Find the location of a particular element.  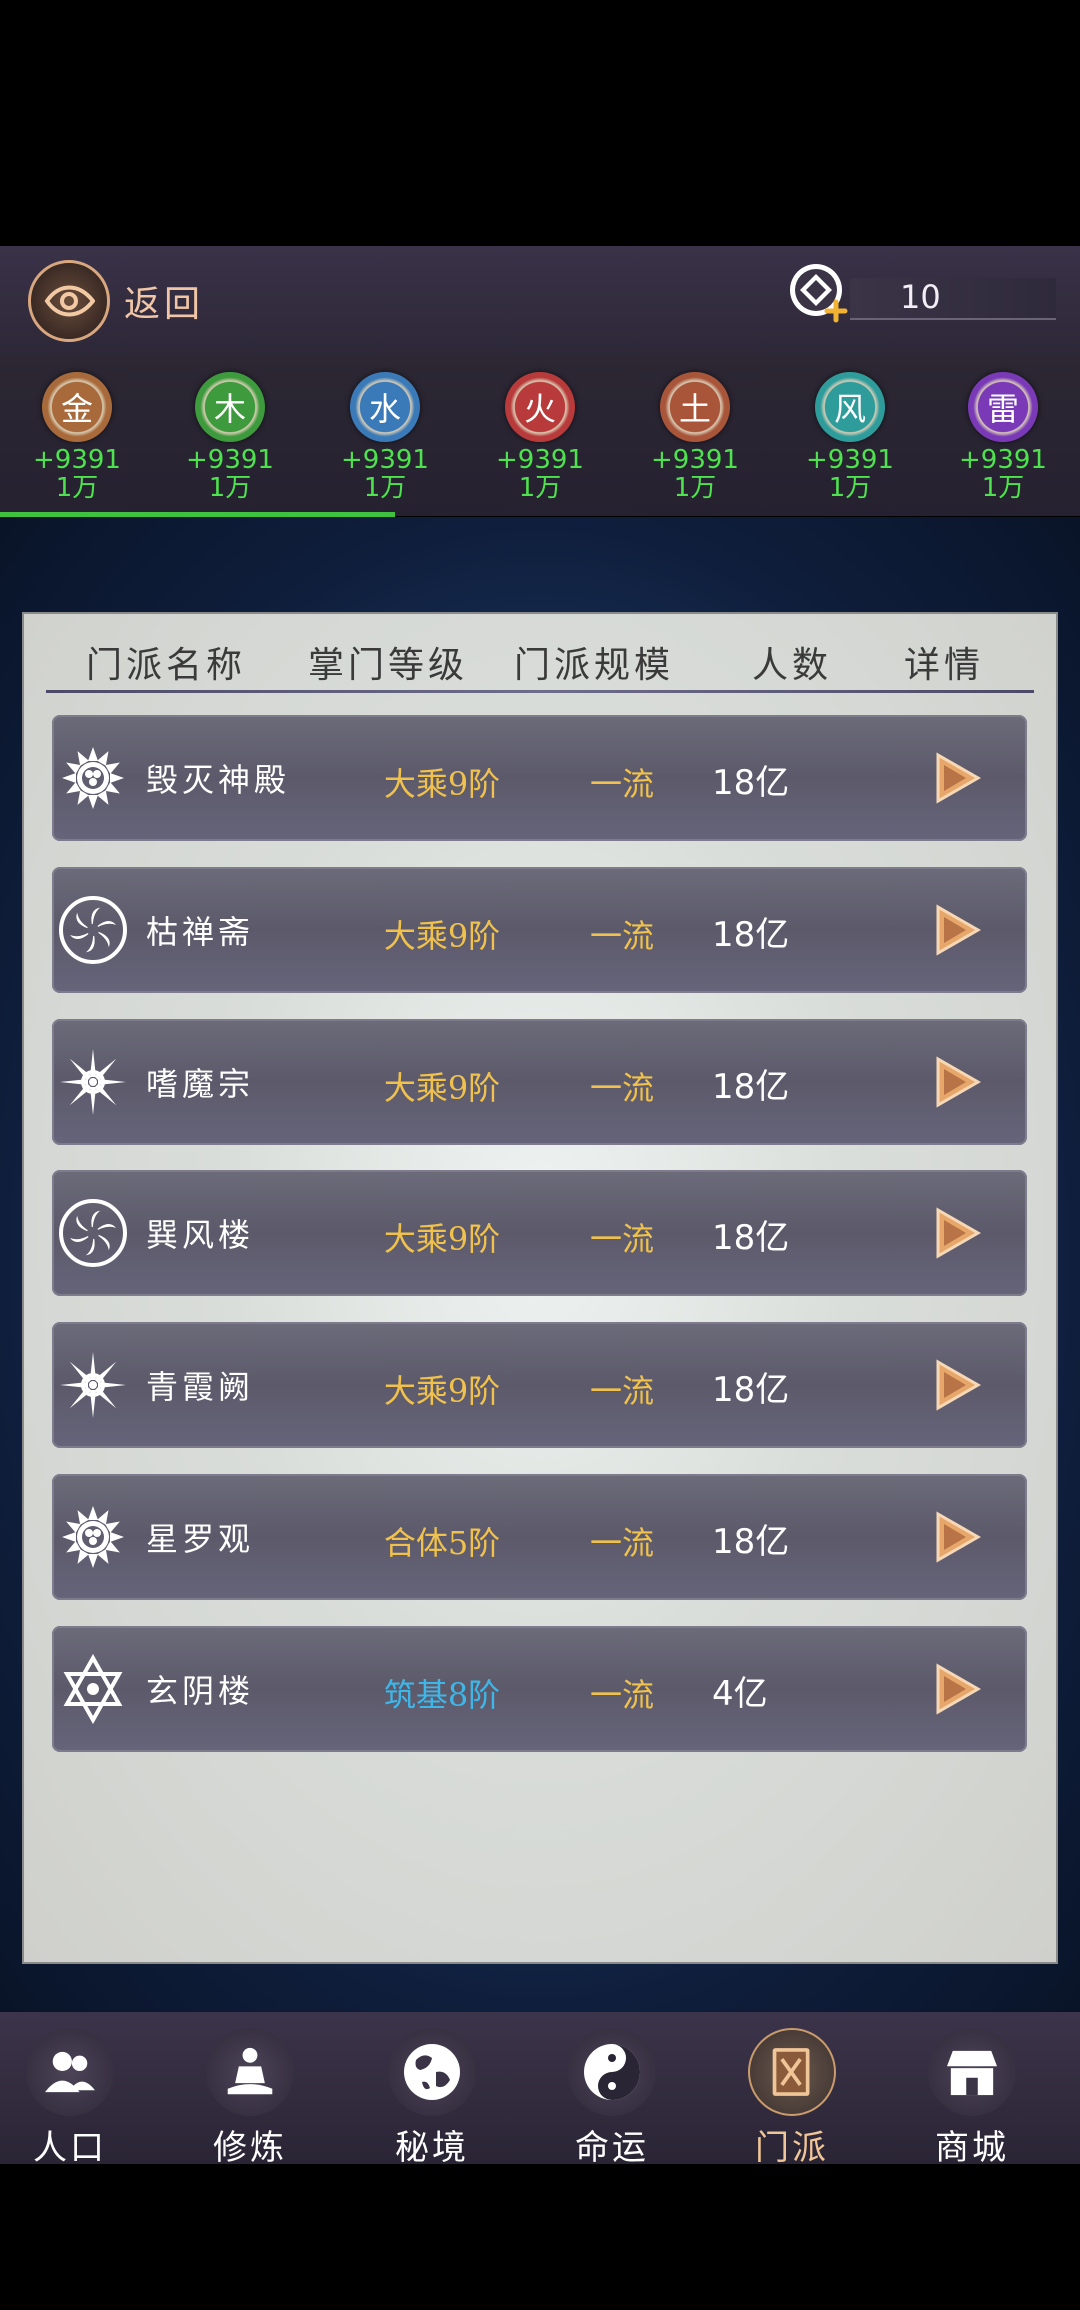

sect-name: 巽风楼 is located at coordinates (200, 1235).